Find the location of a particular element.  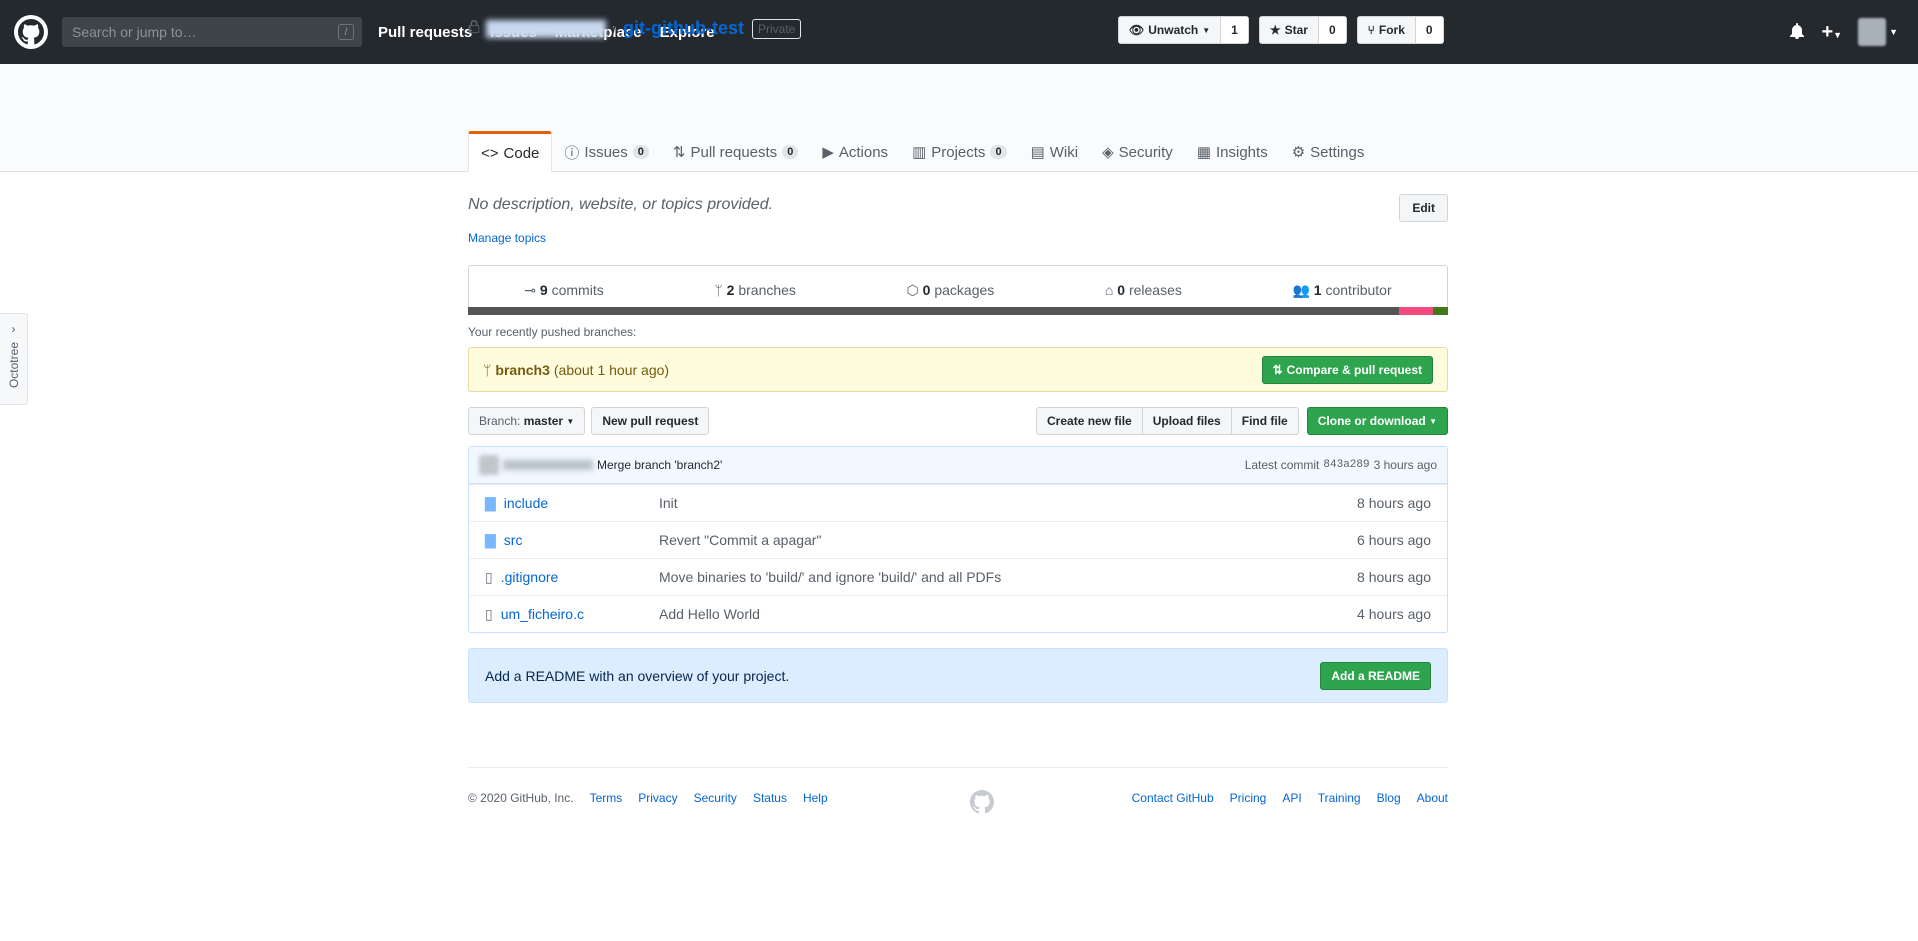

file-name-link: include is located at coordinates (526, 503).